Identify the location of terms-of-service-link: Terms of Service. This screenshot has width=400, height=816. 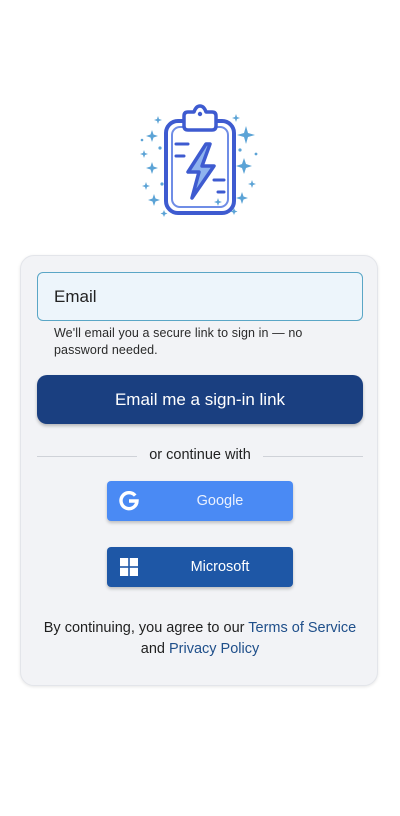
(302, 628).